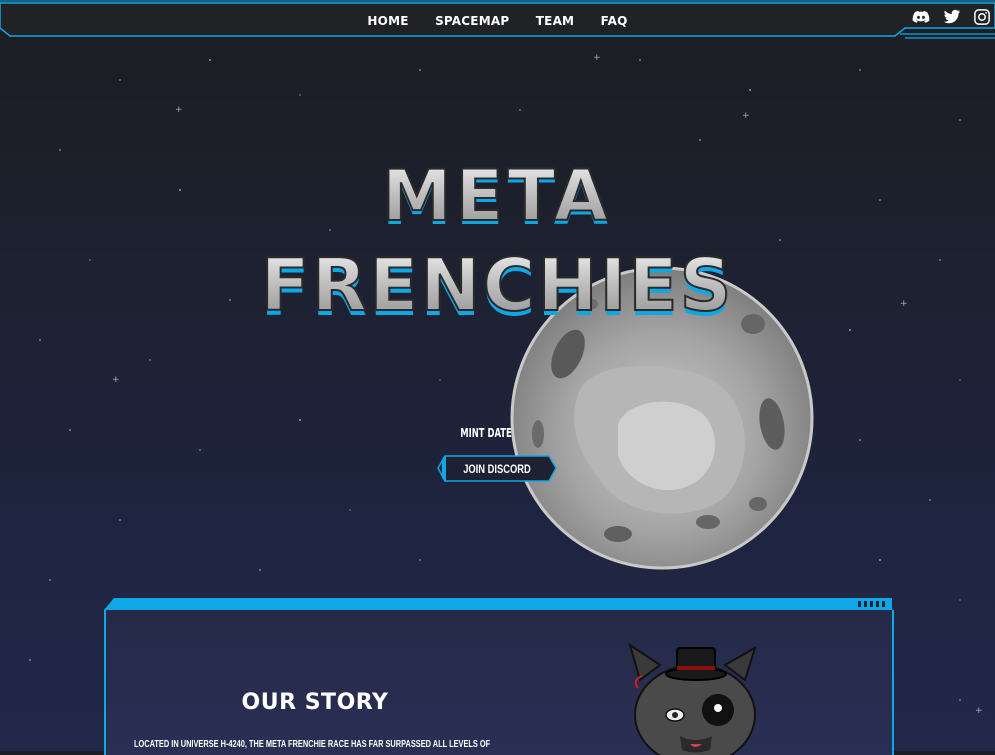 This screenshot has width=995, height=755. I want to click on title-line-frenchies: FRENCHIES, so click(497, 285).